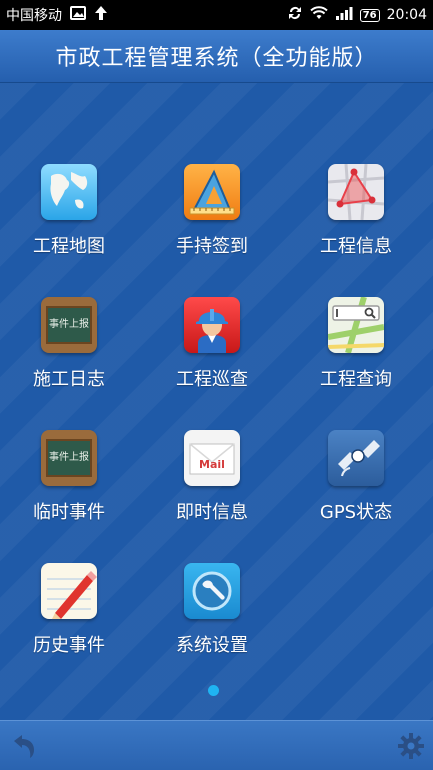  I want to click on page-title: 市政工程管理系统（全功能版）, so click(216, 58).